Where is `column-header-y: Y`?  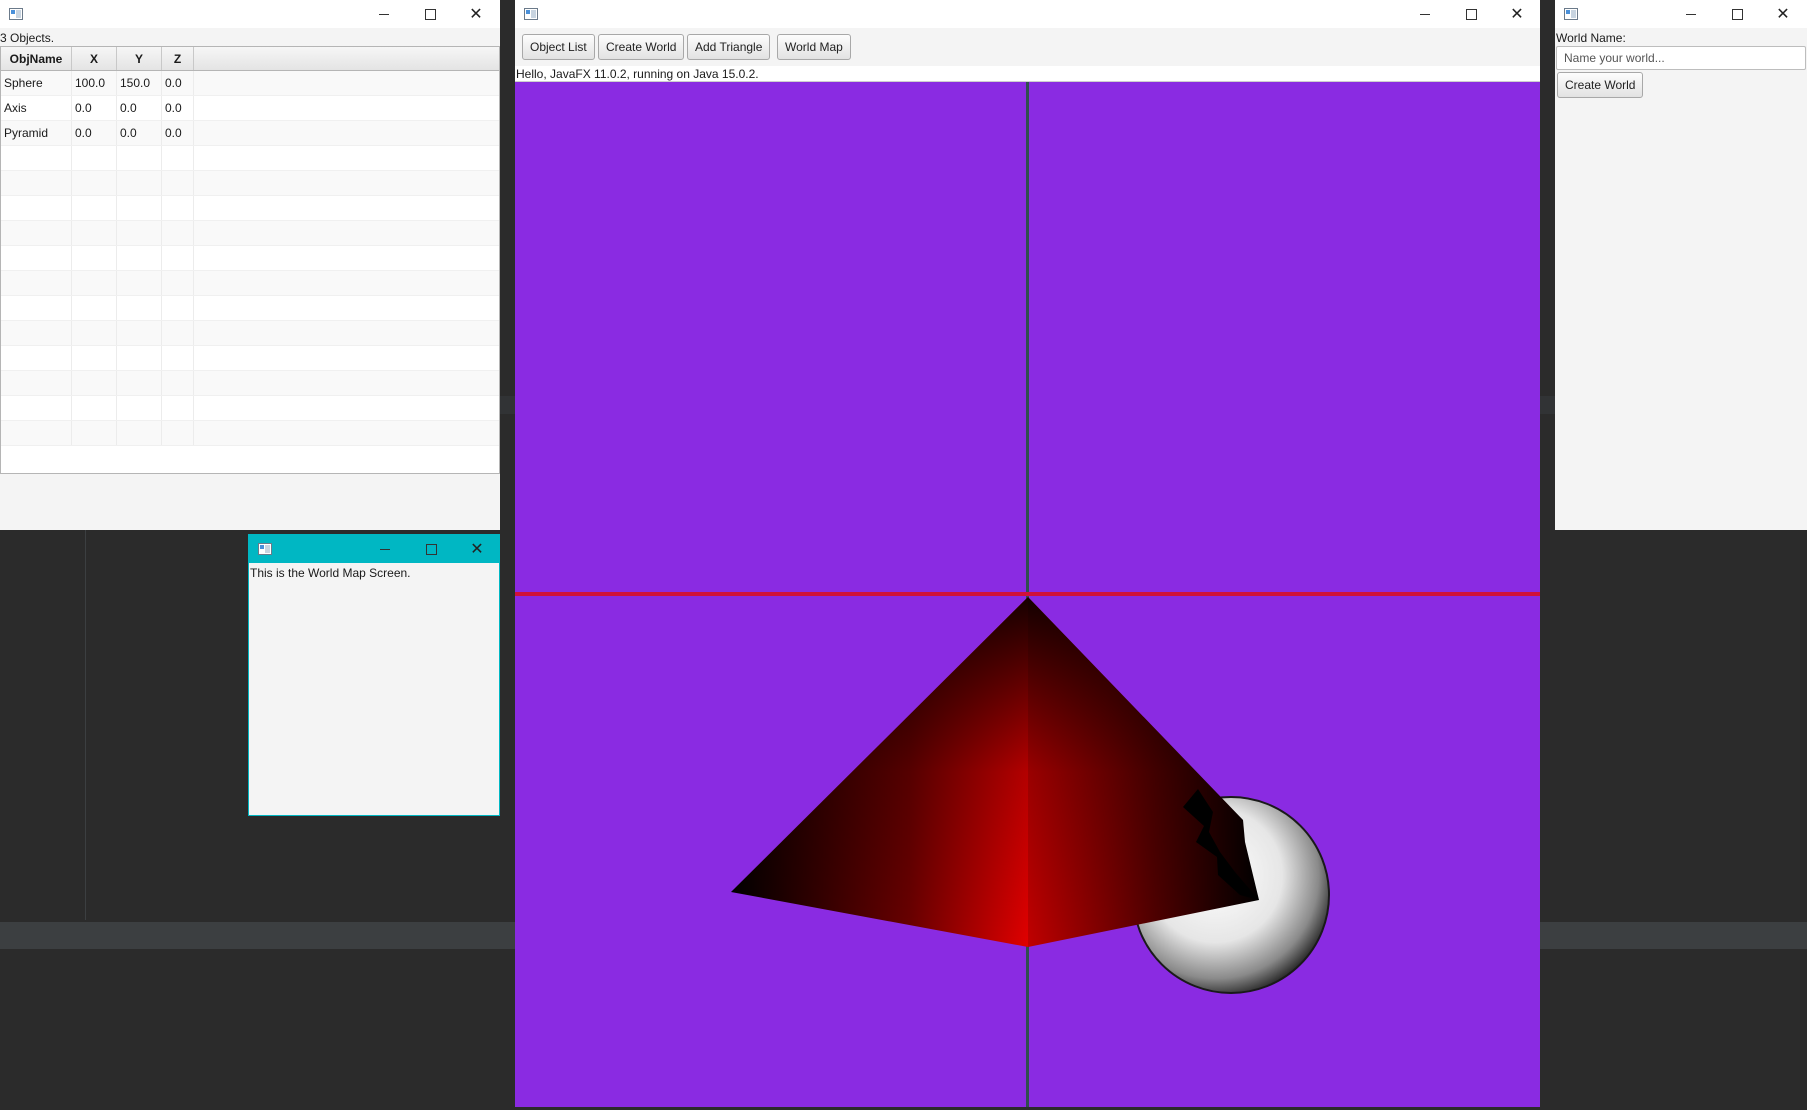
column-header-y: Y is located at coordinates (139, 58).